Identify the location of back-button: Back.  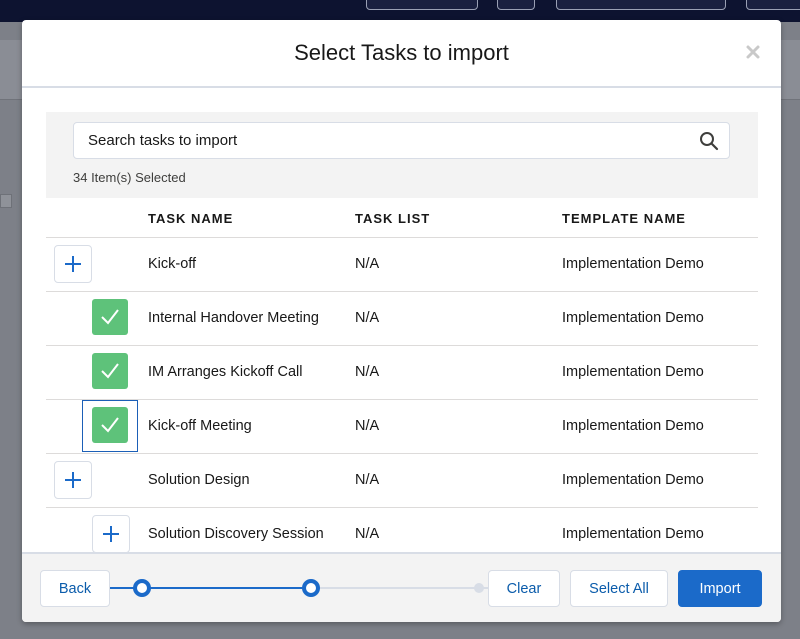
(75, 588).